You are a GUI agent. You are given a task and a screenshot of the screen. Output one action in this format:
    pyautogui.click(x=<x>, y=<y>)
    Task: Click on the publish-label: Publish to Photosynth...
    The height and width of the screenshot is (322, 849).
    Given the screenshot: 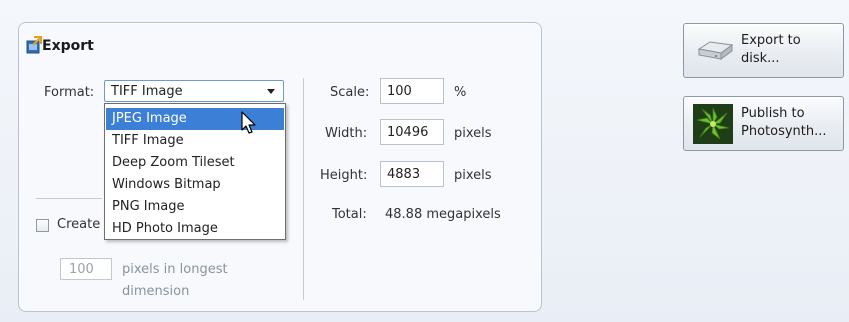 What is the action you would take?
    pyautogui.click(x=784, y=123)
    